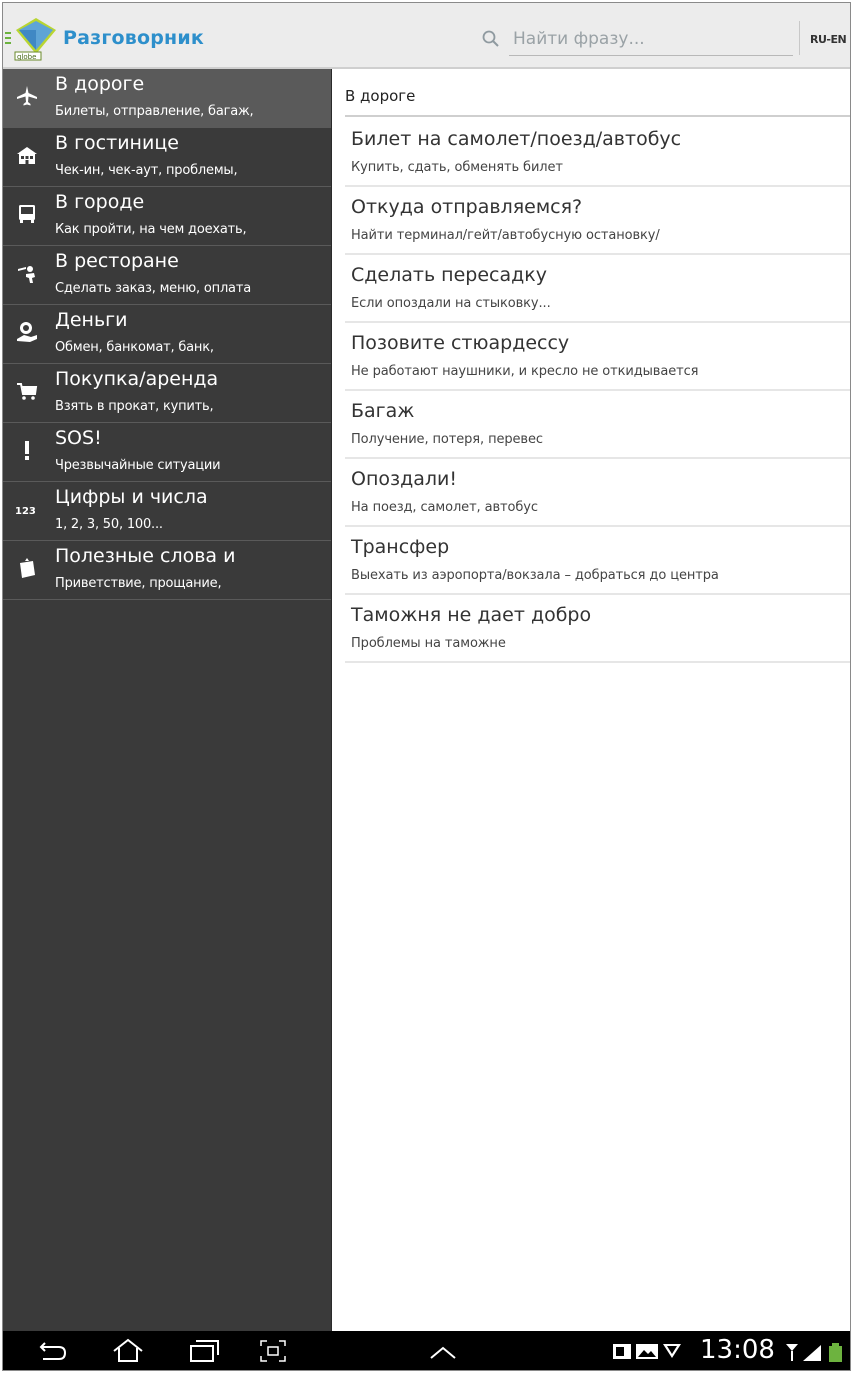 This screenshot has width=853, height=1375. Describe the element at coordinates (134, 406) in the screenshot. I see `sidebar-item-subtitle: Взять в прокат, купить,` at that location.